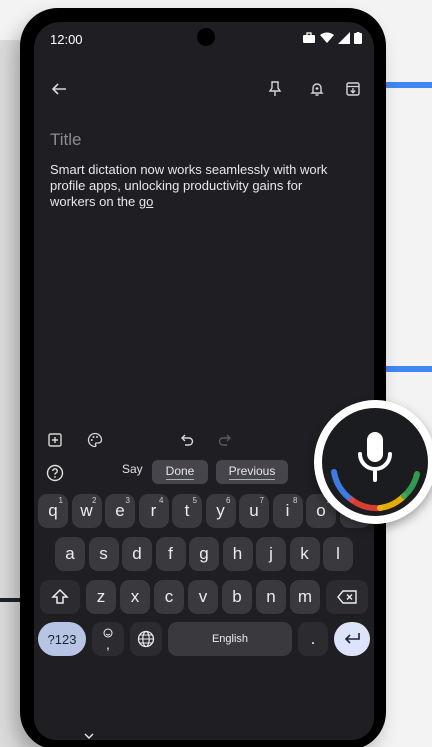 The height and width of the screenshot is (747, 432). Describe the element at coordinates (127, 500) in the screenshot. I see `key-number-hint: 3` at that location.